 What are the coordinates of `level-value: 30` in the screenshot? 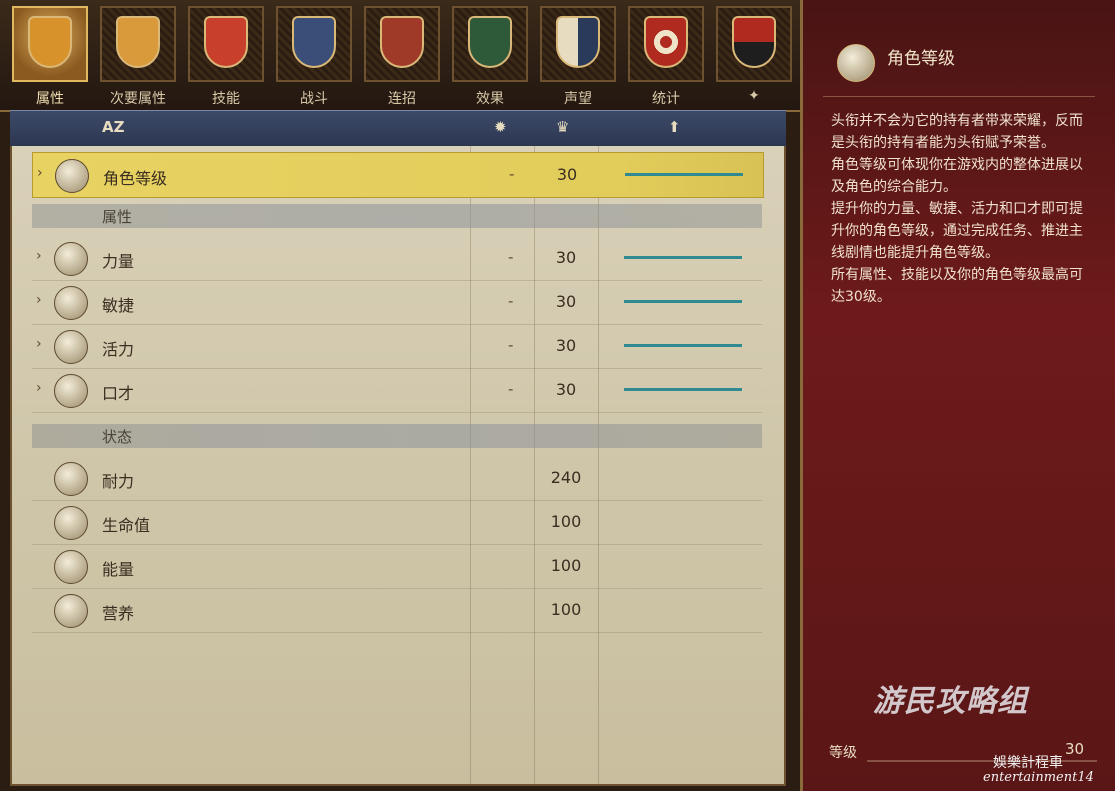 It's located at (1075, 749).